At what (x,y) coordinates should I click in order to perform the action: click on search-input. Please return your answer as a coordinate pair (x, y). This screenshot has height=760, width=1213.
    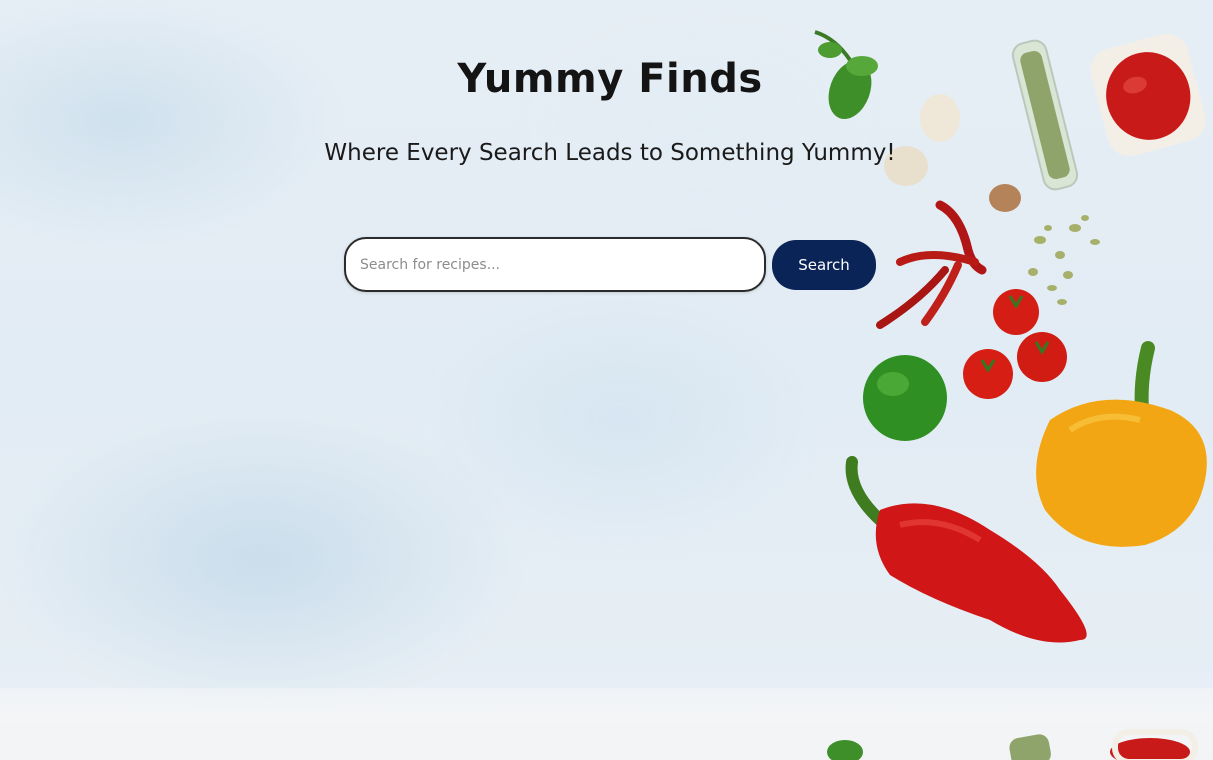
    Looking at the image, I should click on (555, 264).